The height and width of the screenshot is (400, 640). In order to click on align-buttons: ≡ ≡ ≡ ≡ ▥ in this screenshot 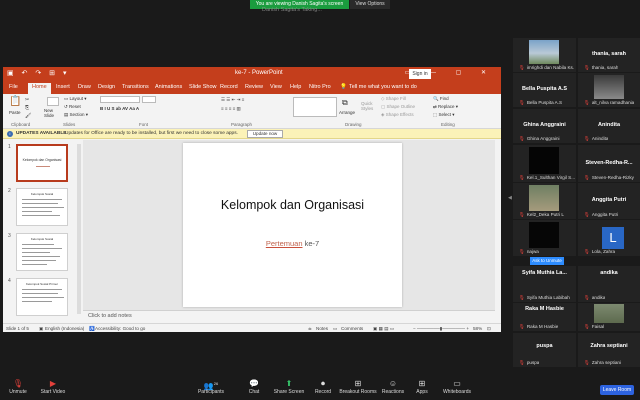, I will do `click(231, 109)`.